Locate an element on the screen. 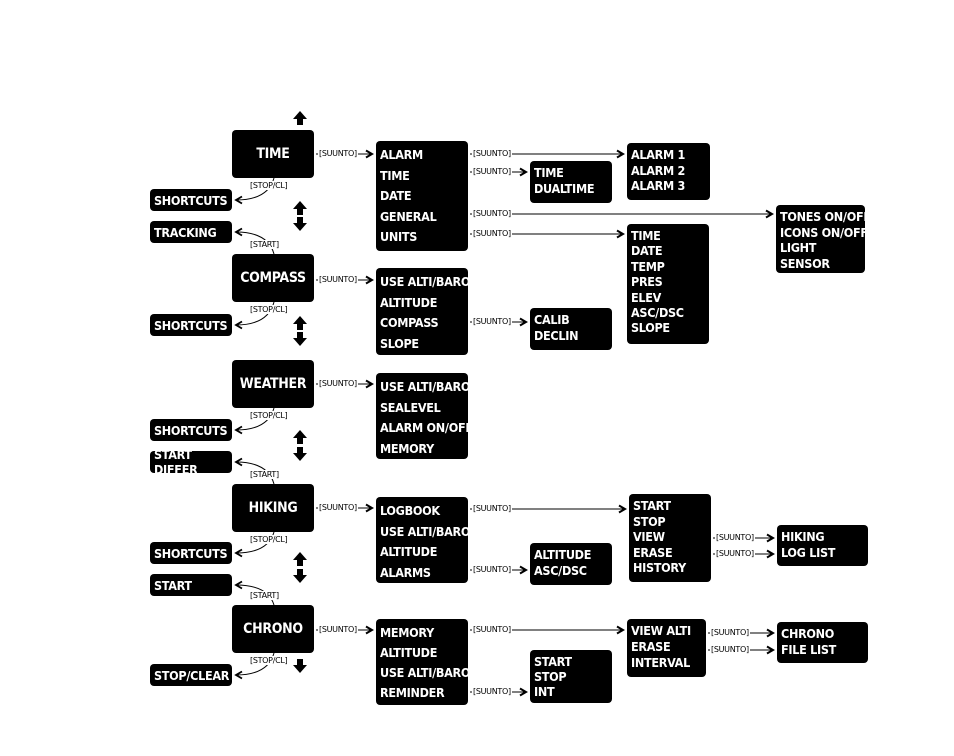 This screenshot has height=756, width=954. box-item: DUALTIME is located at coordinates (564, 188).